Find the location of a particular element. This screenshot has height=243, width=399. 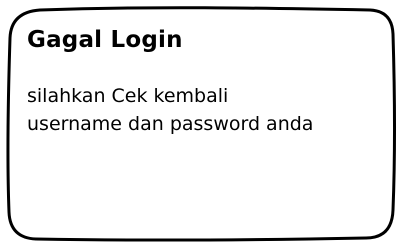

message-line: silahkan Cek kembali is located at coordinates (128, 96).